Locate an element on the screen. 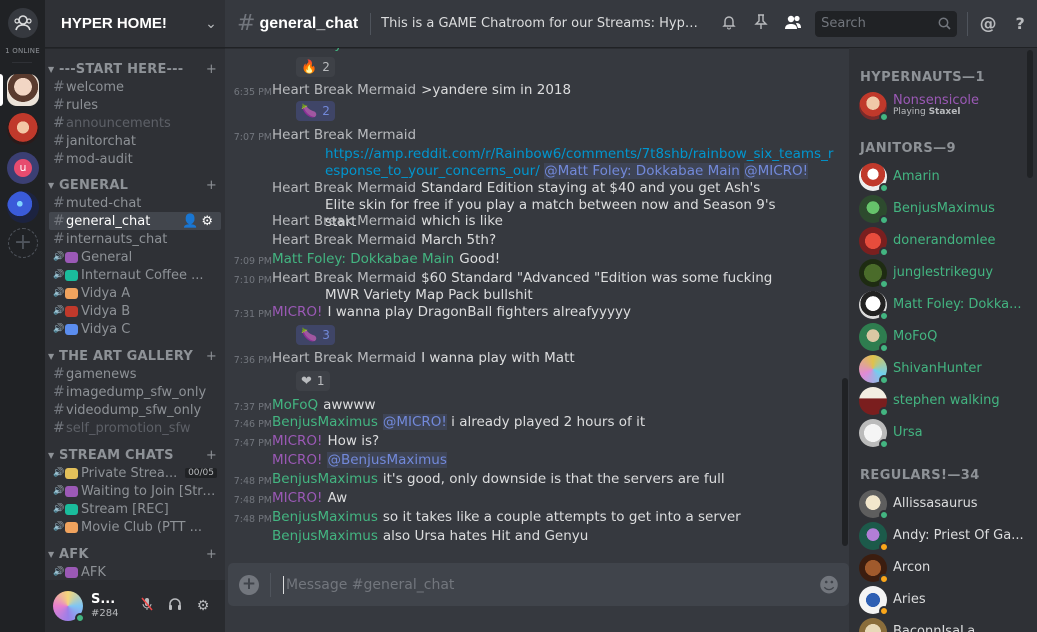 Image resolution: width=1037 pixels, height=632 pixels. member-item: Nonsensicole Playing Staxel is located at coordinates (944, 106).